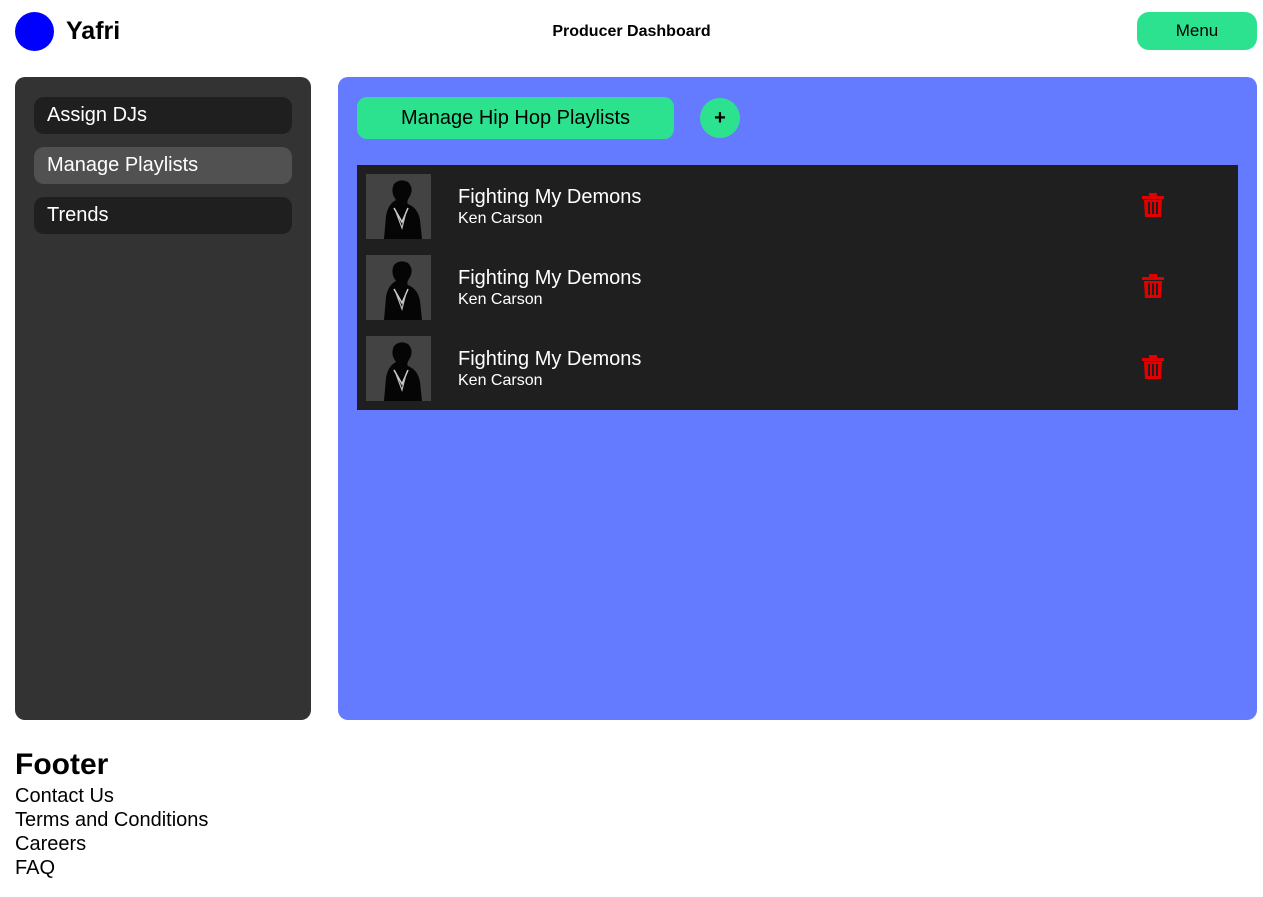  I want to click on add-track-button: +, so click(720, 118).